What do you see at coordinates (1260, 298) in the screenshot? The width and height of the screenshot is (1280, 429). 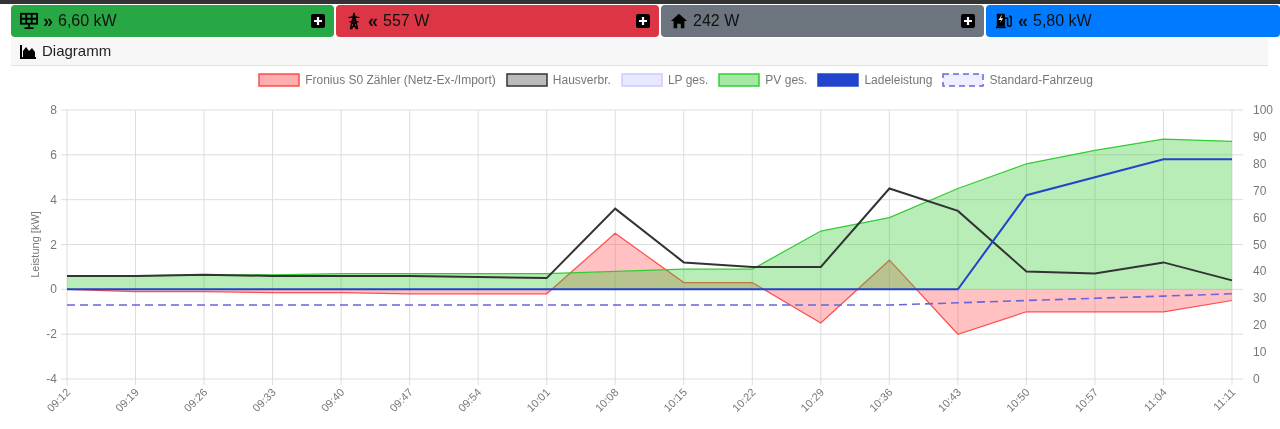 I see `y2-tick-label: 30` at bounding box center [1260, 298].